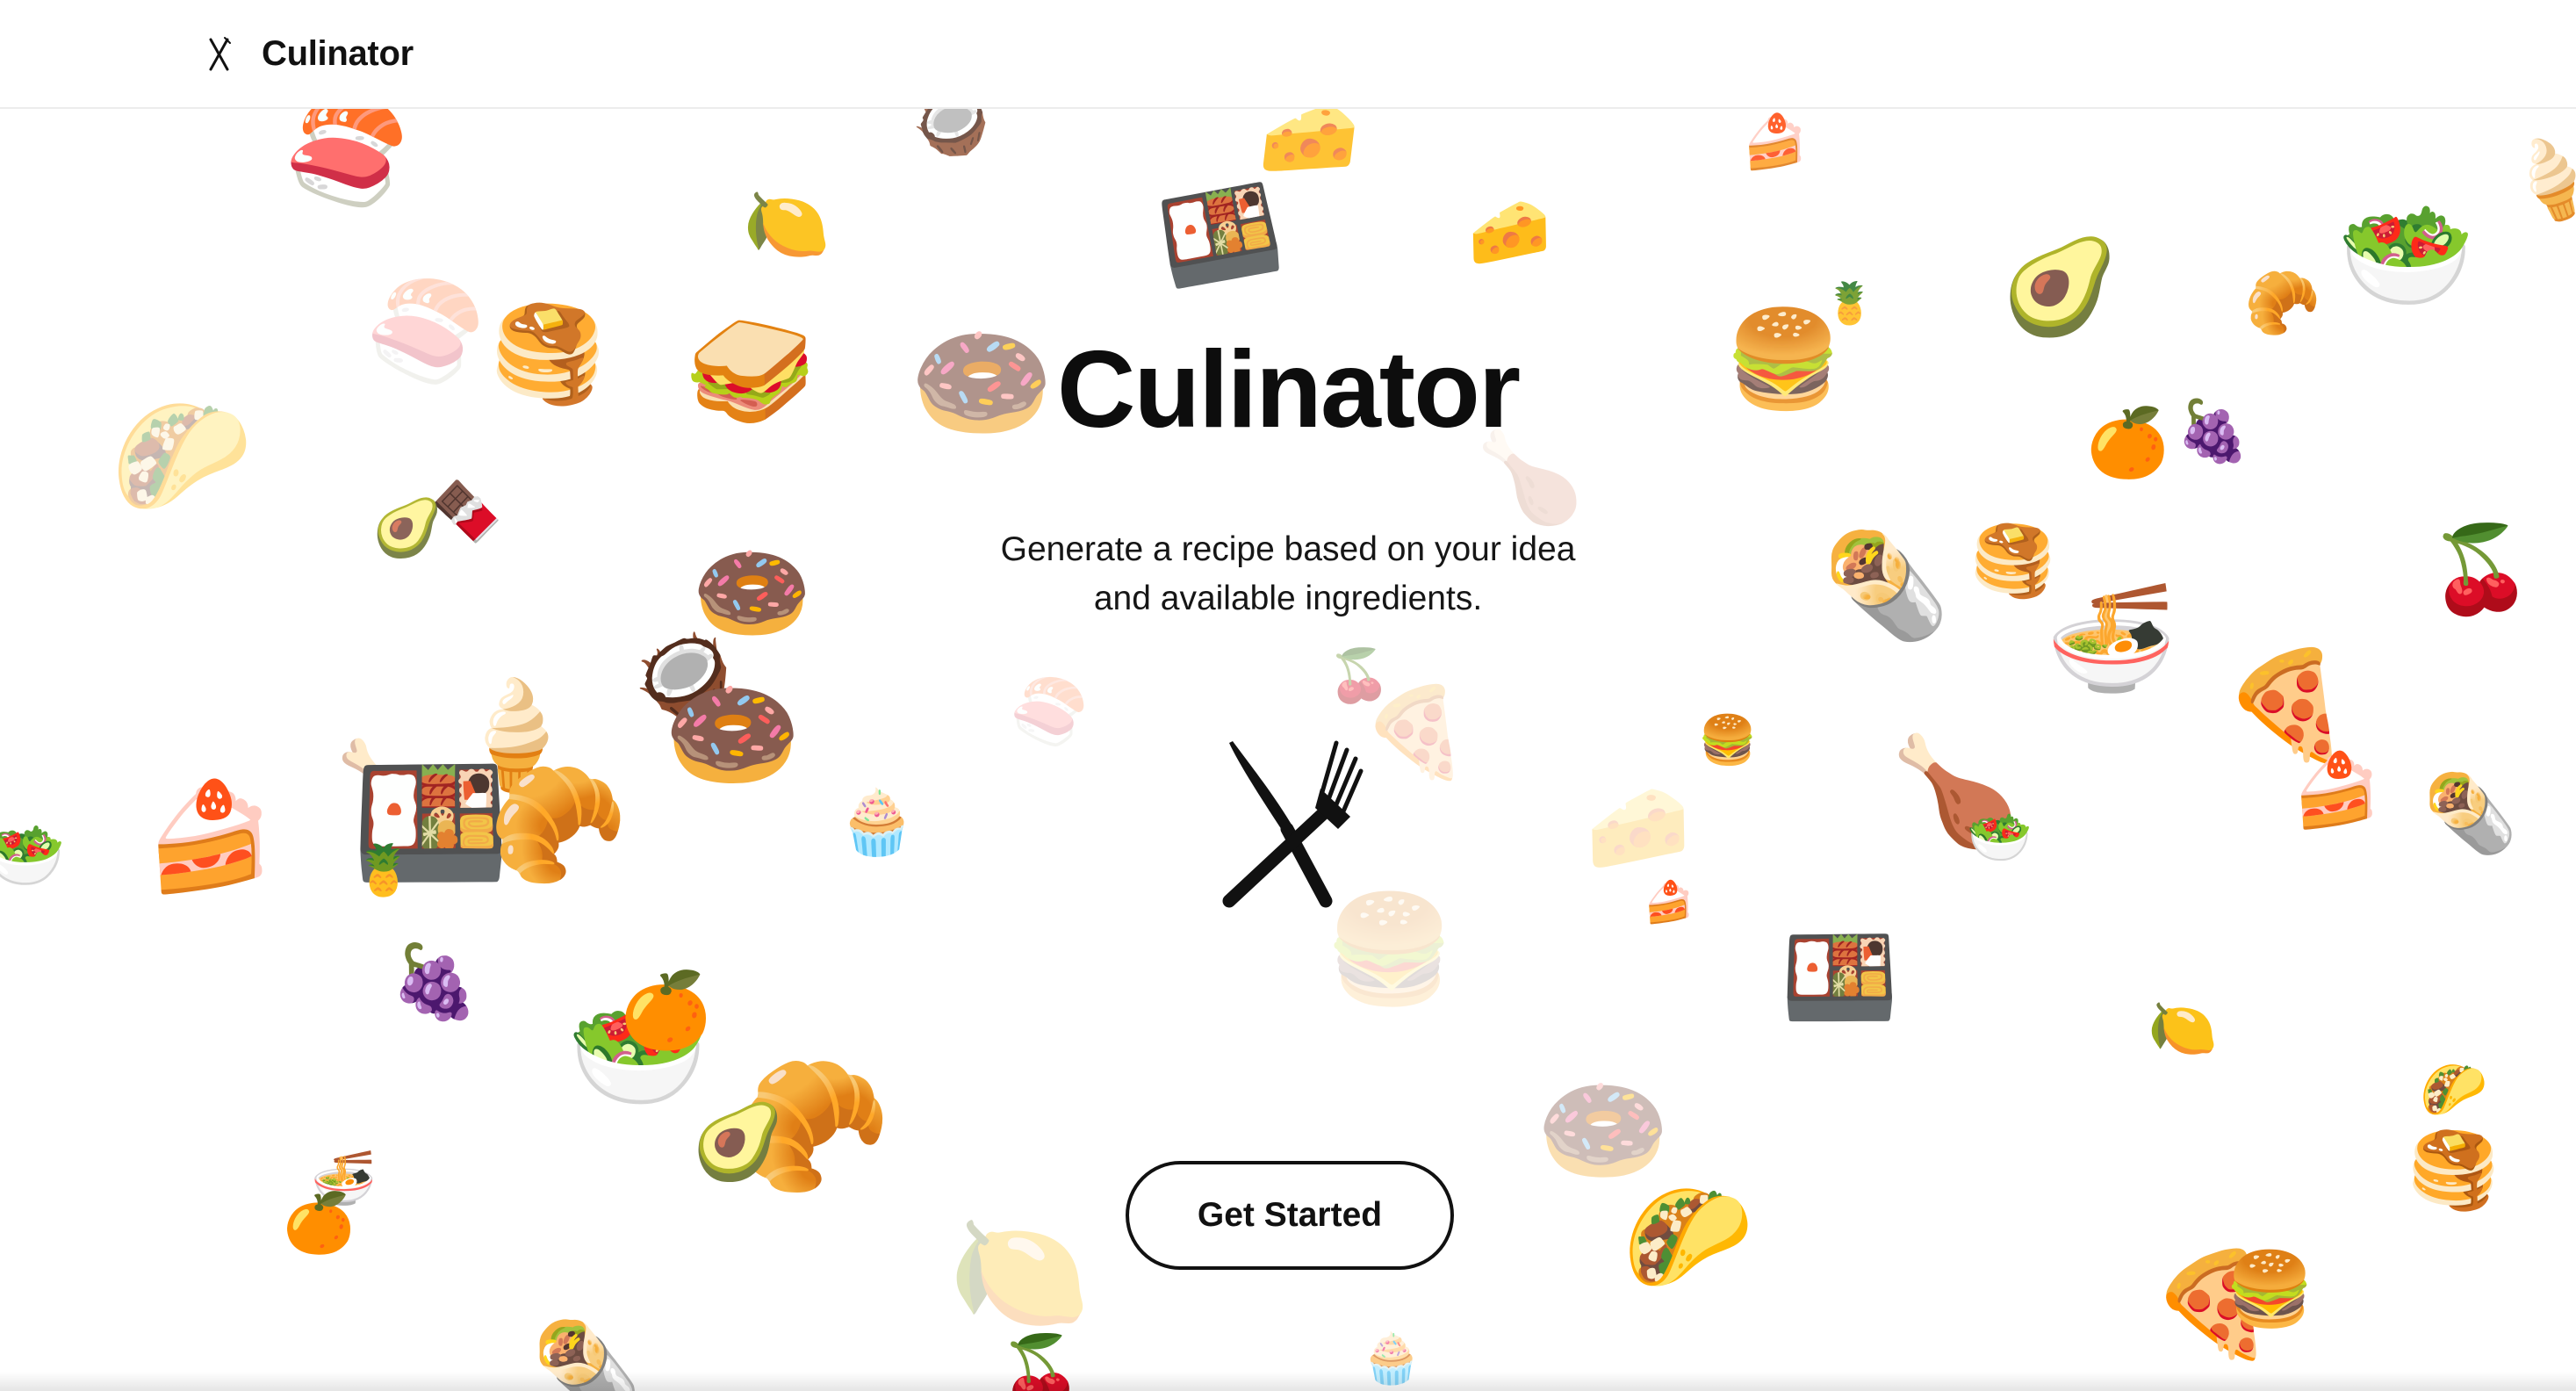 This screenshot has width=2576, height=1391. What do you see at coordinates (1288, 1381) in the screenshot?
I see `bottom-edge-shadow` at bounding box center [1288, 1381].